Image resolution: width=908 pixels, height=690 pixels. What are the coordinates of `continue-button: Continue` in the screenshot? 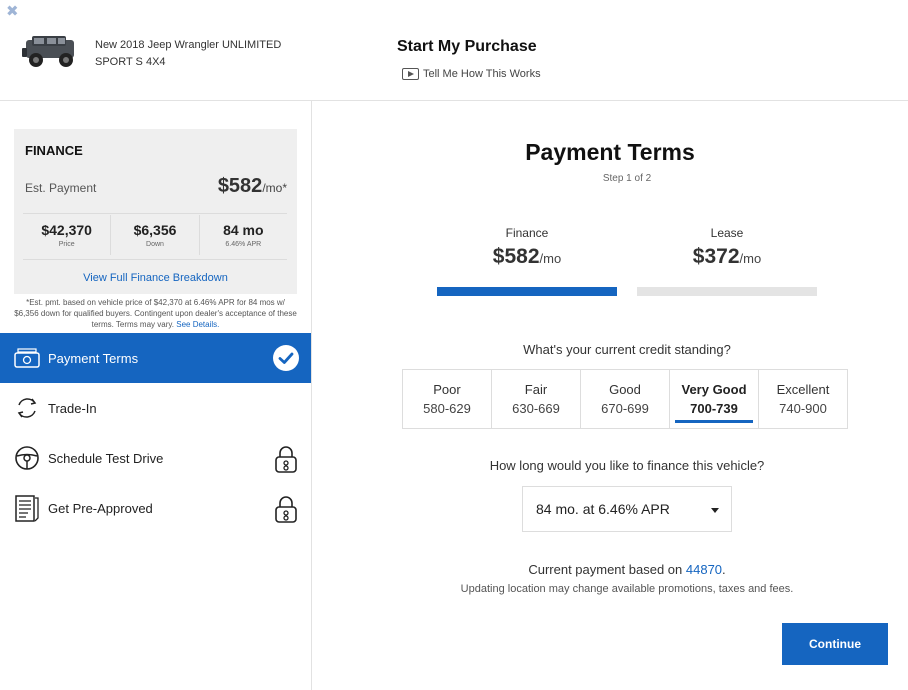 It's located at (835, 644).